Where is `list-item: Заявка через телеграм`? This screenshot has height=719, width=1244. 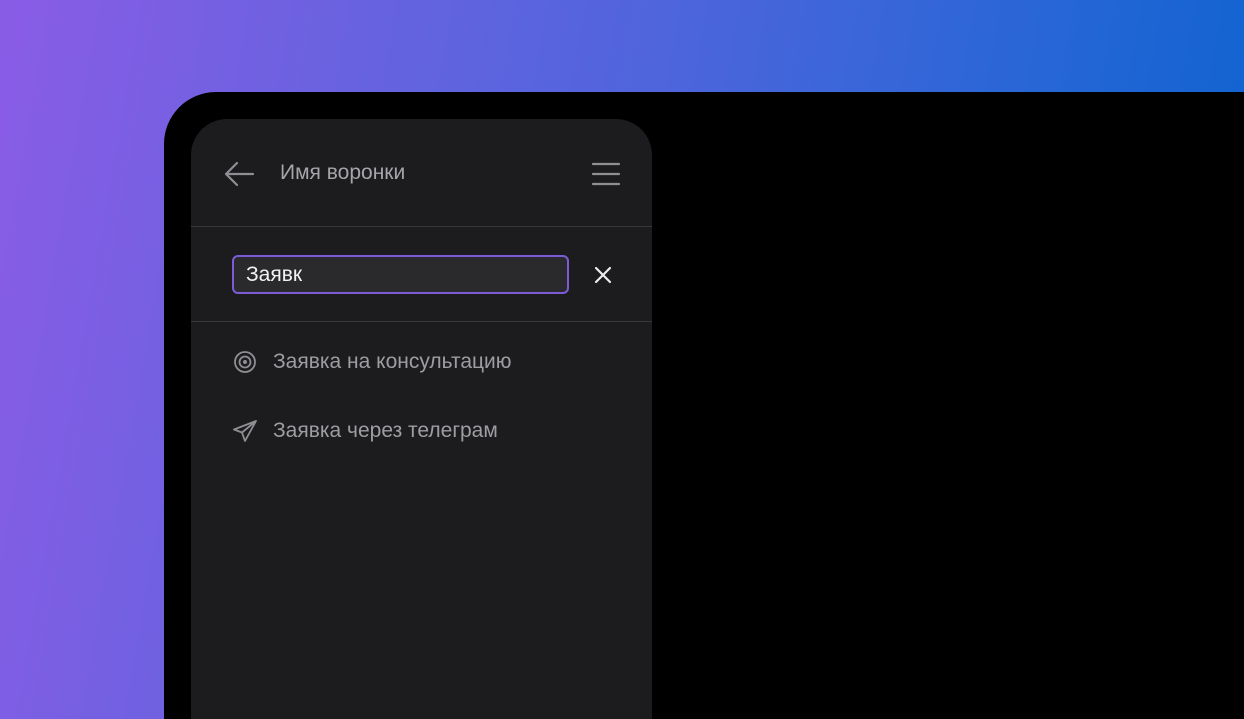
list-item: Заявка через телеграм is located at coordinates (431, 431).